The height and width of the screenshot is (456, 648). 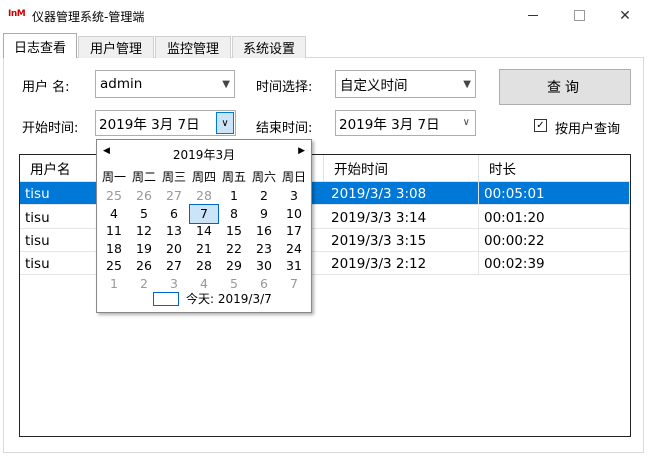 I want to click on tab-user-management: 用户管理, so click(x=116, y=47).